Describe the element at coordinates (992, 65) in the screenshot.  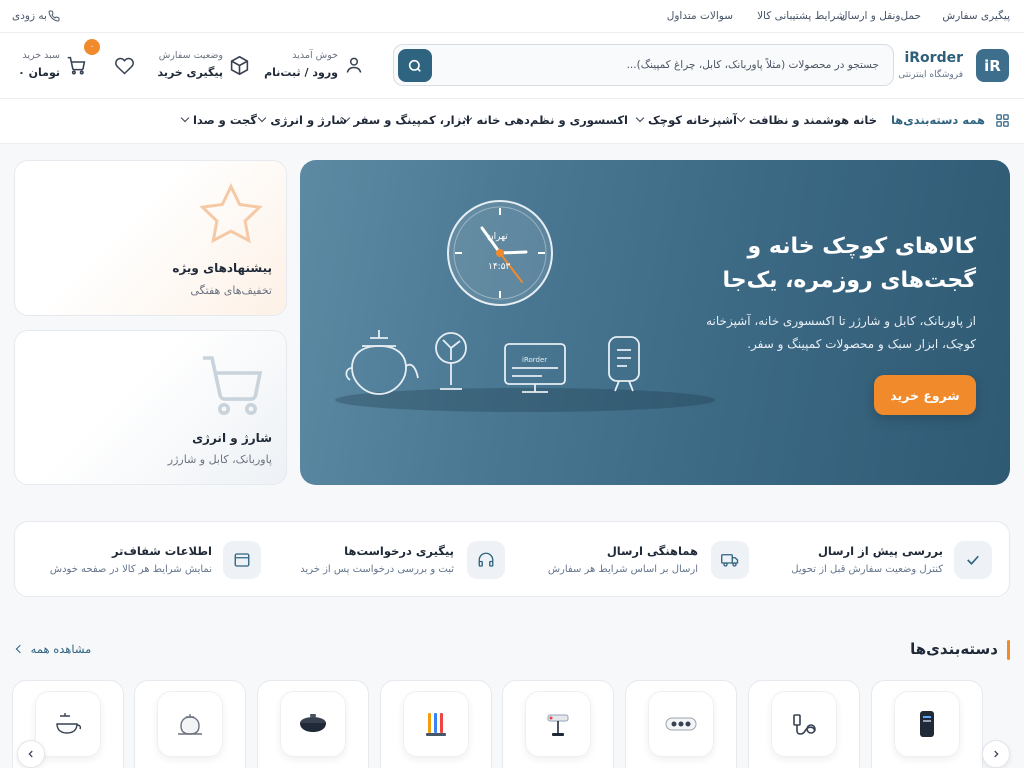
I see `logo-mark: iR` at that location.